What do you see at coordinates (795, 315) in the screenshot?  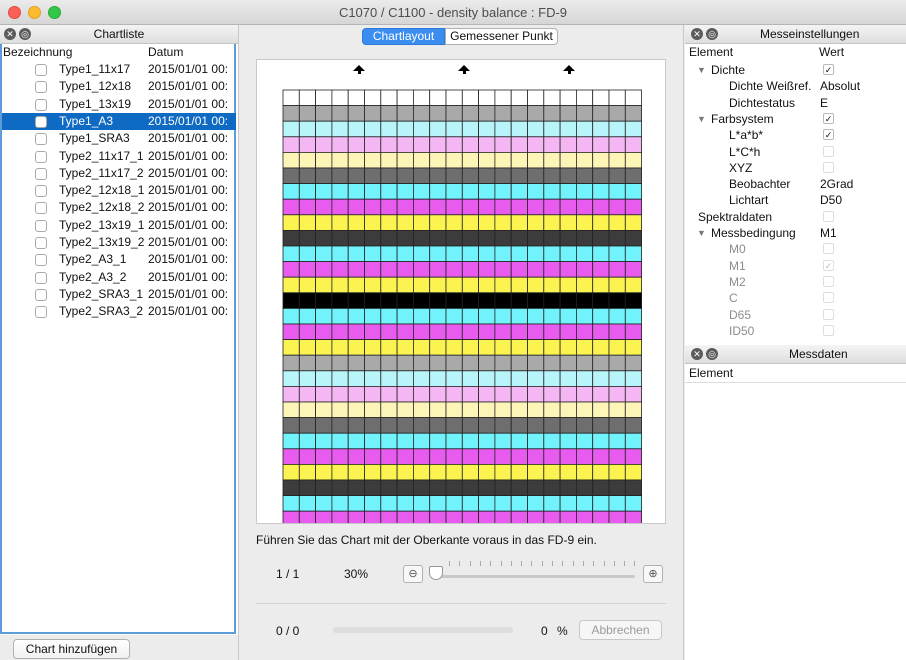 I see `settings-row: D65` at bounding box center [795, 315].